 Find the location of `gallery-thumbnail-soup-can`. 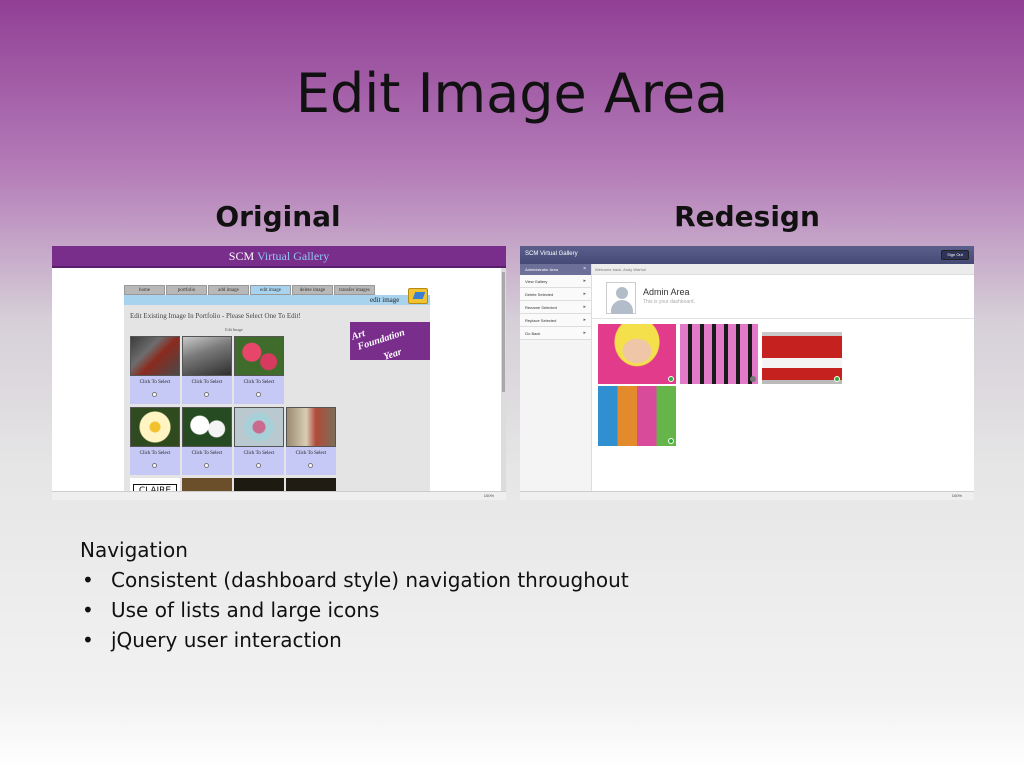

gallery-thumbnail-soup-can is located at coordinates (802, 354).